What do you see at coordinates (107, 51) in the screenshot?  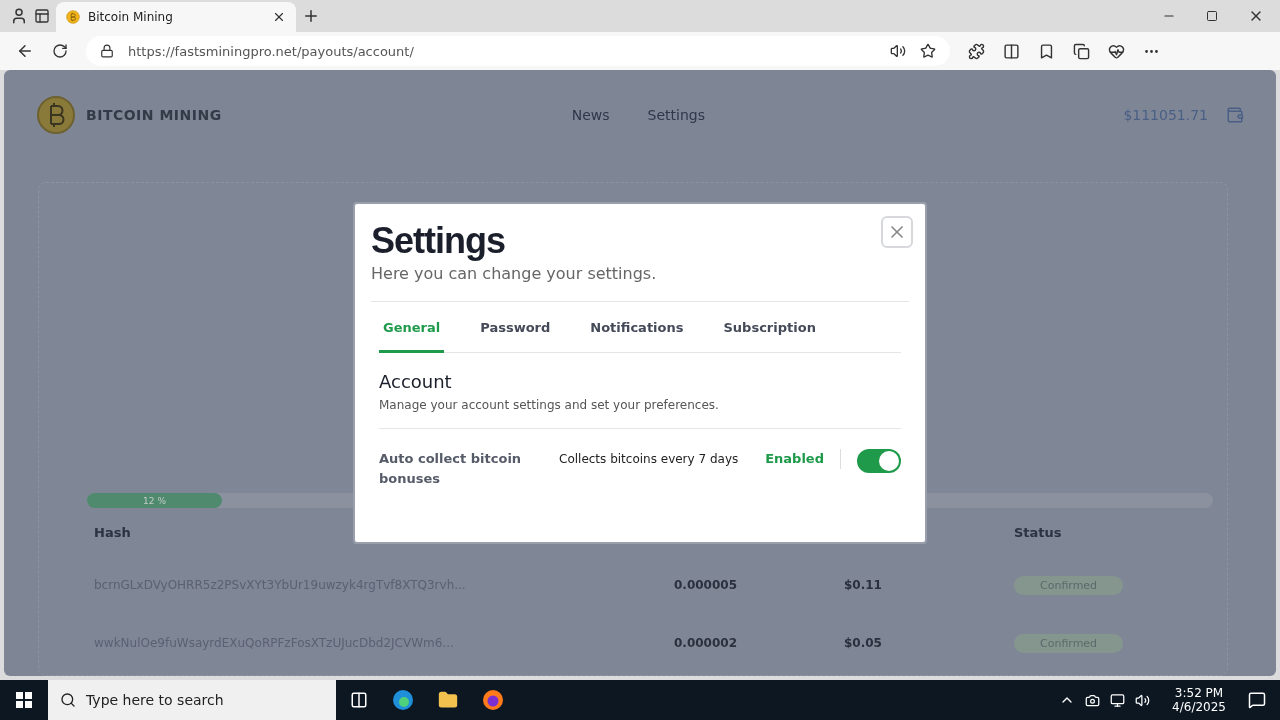 I see `lock-icon` at bounding box center [107, 51].